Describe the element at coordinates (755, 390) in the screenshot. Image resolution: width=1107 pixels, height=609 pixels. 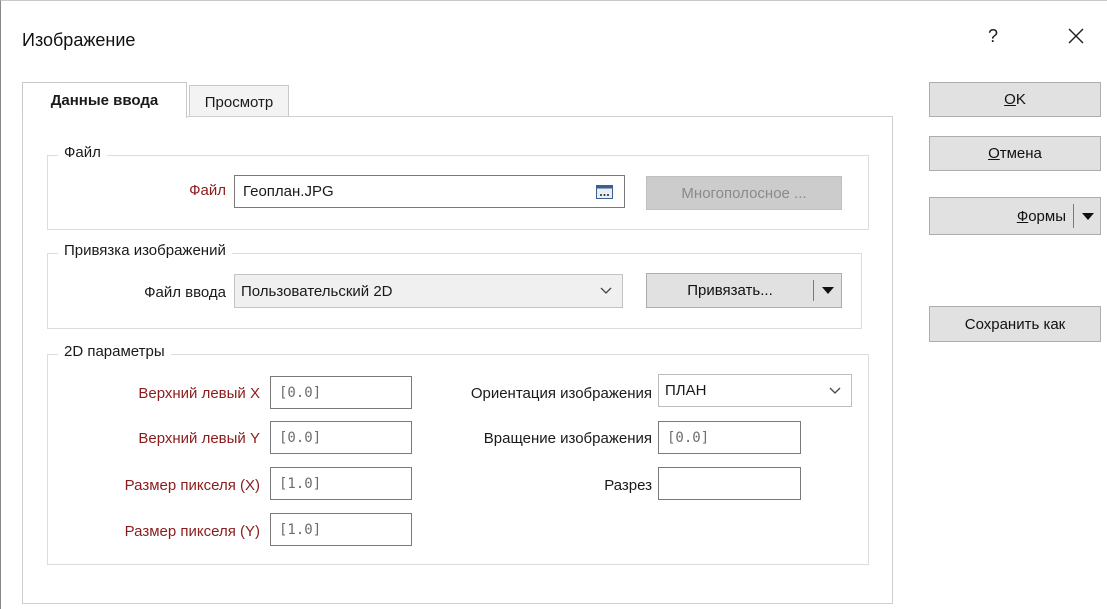
I see `orientation-select: ПЛАН` at that location.